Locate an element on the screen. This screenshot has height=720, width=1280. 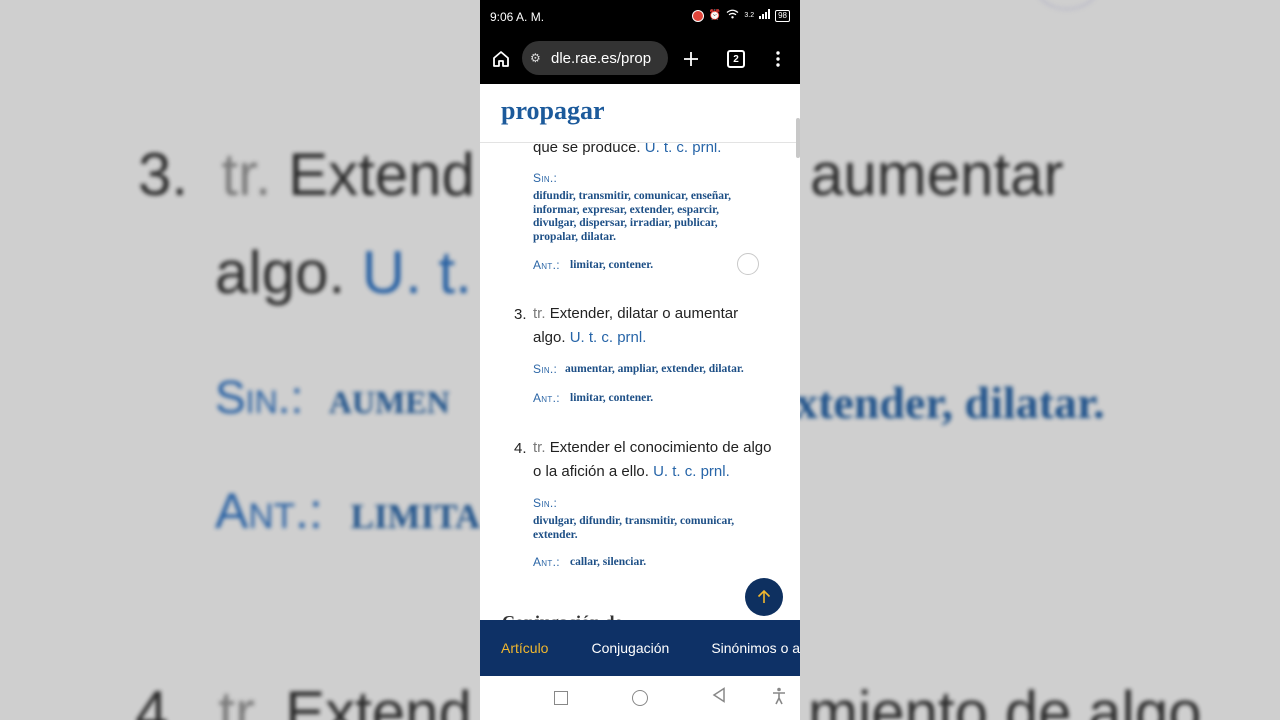
system-navigation-bar is located at coordinates (640, 698).